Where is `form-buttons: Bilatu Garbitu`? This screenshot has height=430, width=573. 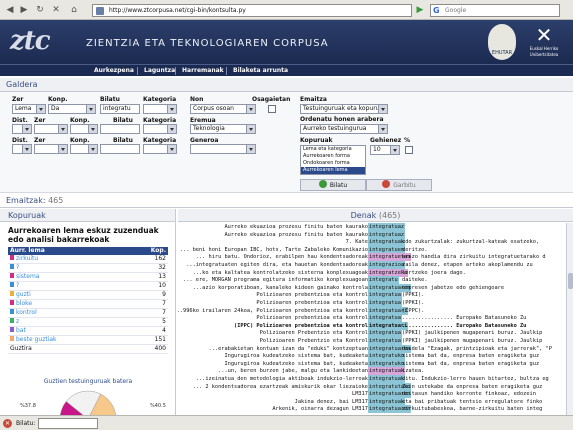
form-buttons: Bilatu Garbitu is located at coordinates (286, 185).